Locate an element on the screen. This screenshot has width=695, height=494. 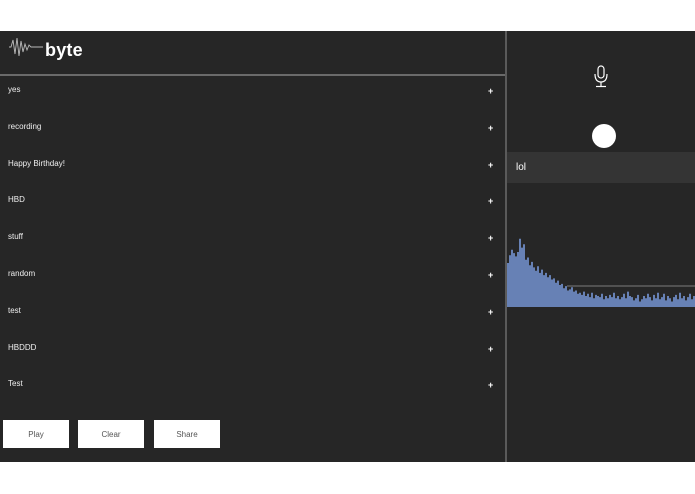
recording-label: Test is located at coordinates (15, 384).